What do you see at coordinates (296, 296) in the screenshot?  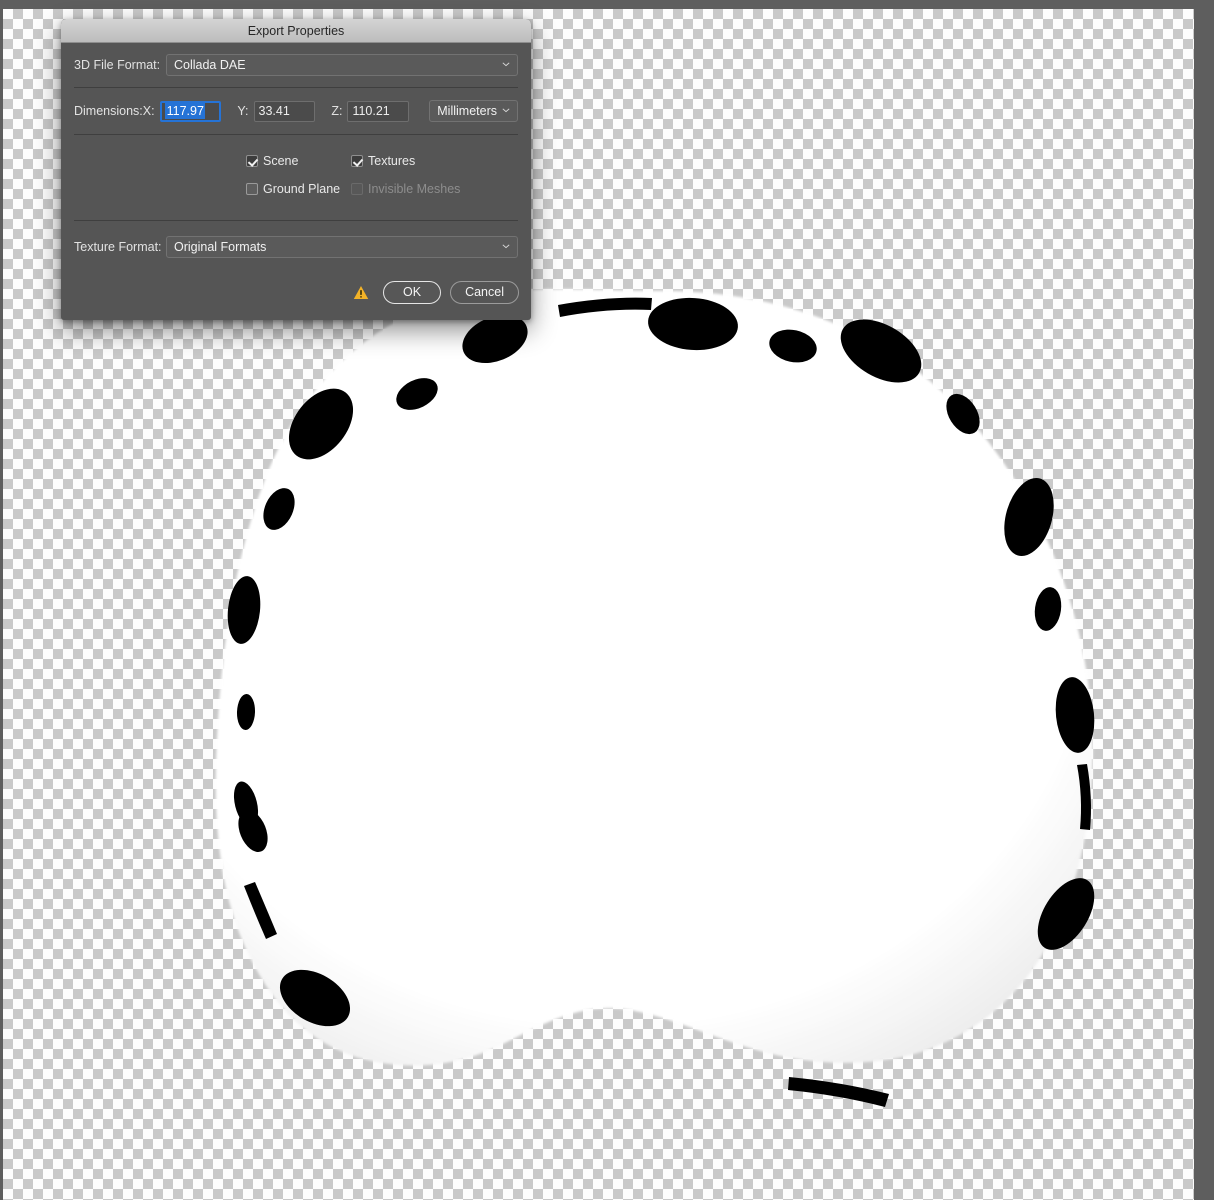 I see `dialog-footer: OK Cancel` at bounding box center [296, 296].